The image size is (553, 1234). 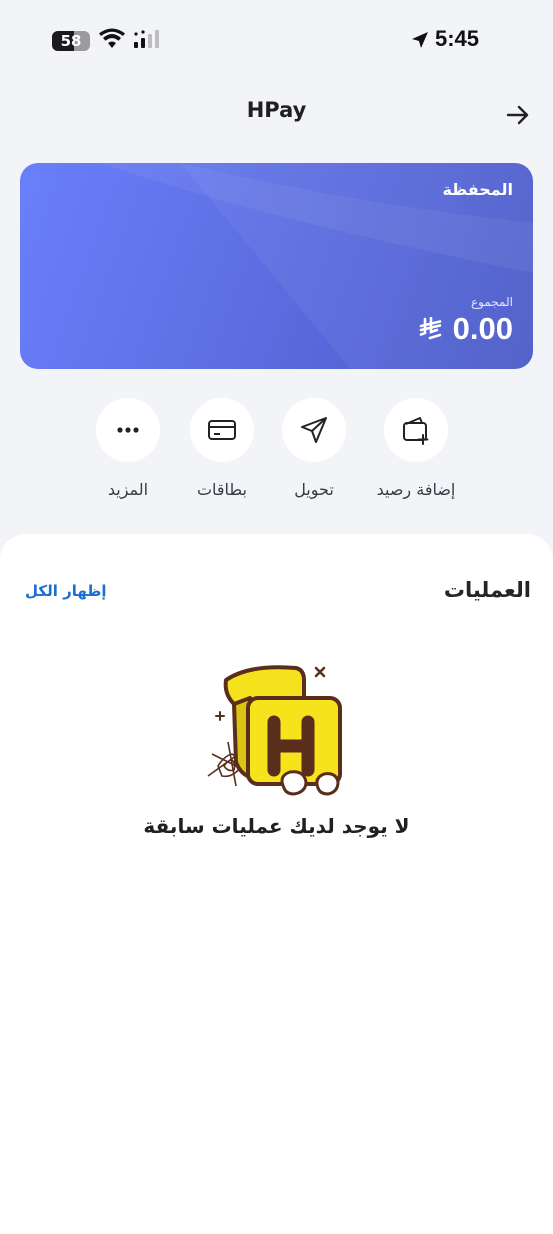 I want to click on location-arrow-icon, so click(x=420, y=40).